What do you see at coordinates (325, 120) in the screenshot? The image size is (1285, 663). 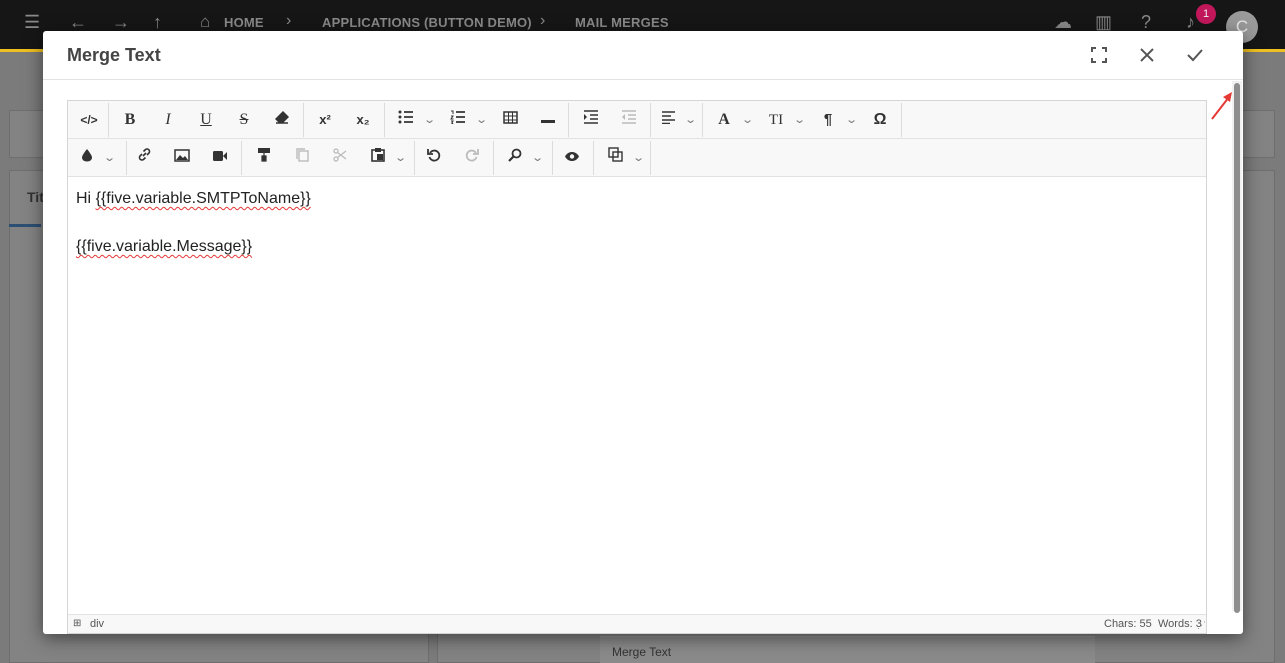 I see `superscript-icon: x²` at bounding box center [325, 120].